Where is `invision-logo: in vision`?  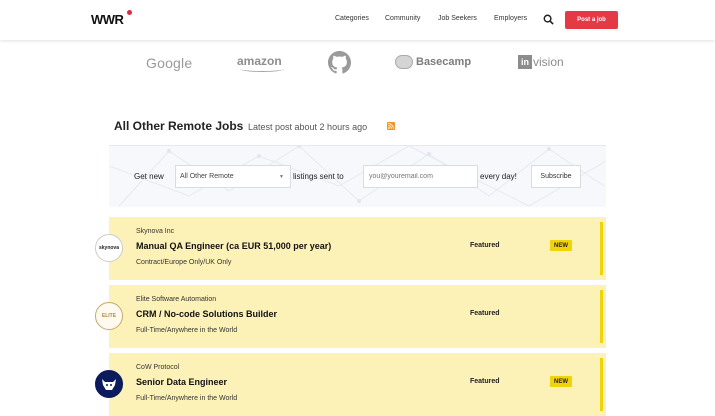
invision-logo: in vision is located at coordinates (541, 62).